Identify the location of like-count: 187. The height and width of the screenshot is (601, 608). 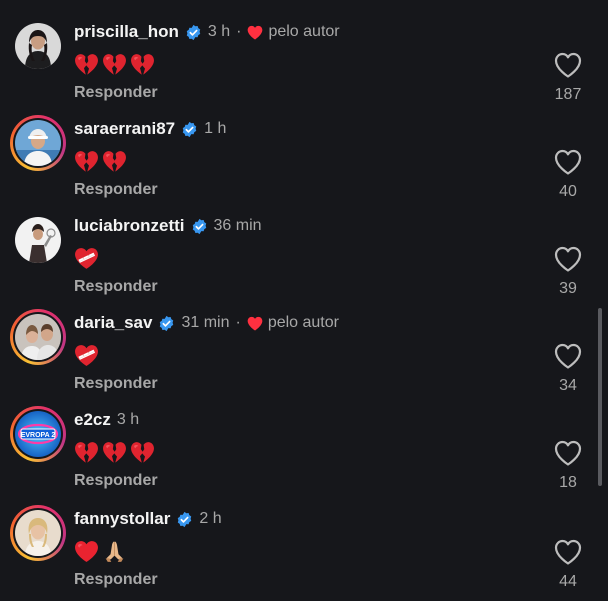
(568, 95).